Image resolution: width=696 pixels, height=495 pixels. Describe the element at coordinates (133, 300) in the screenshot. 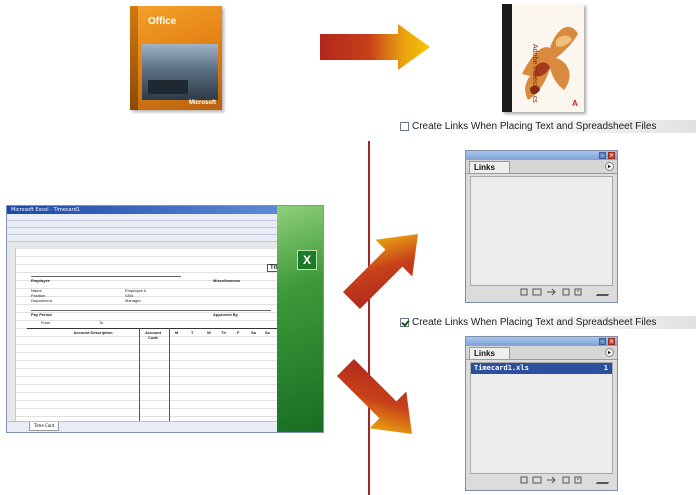

I see `field-manager: Manager` at that location.